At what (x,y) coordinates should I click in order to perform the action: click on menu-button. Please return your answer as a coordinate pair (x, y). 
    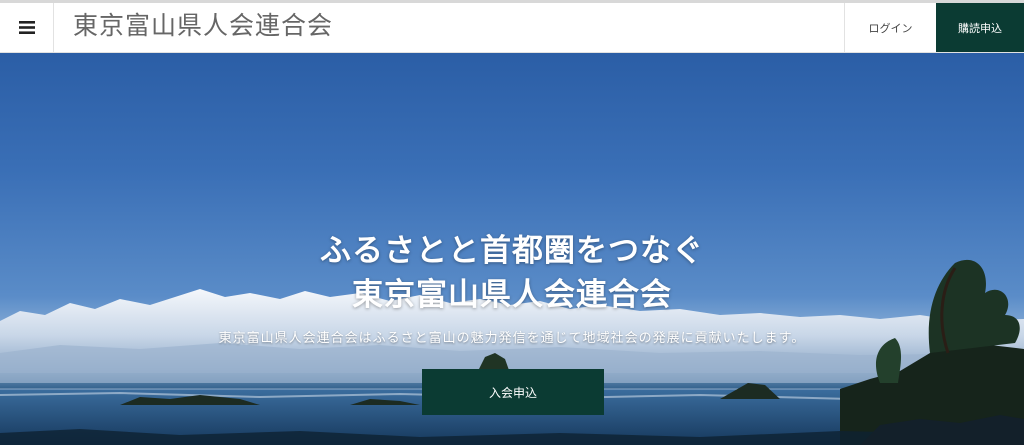
    Looking at the image, I should click on (27, 27).